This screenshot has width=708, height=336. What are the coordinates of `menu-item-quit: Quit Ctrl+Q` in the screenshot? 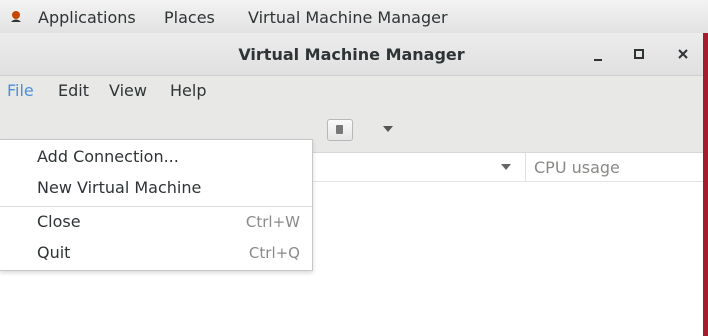 It's located at (156, 253).